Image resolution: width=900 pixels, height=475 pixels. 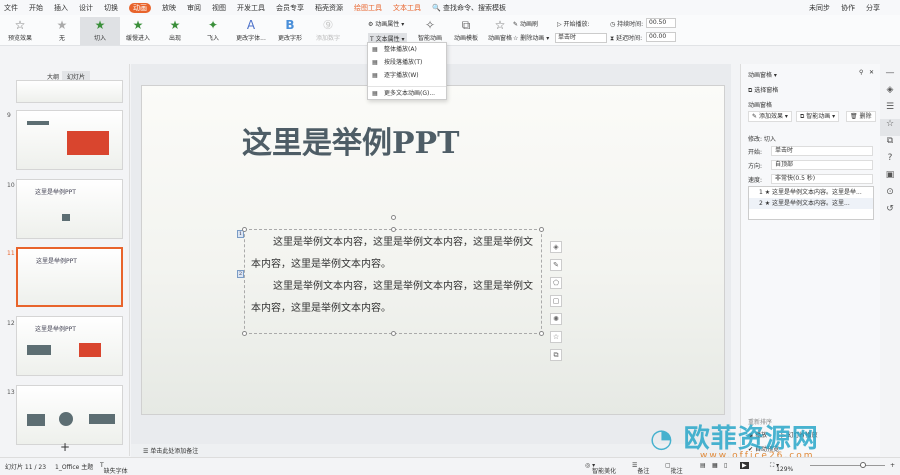 I want to click on effect-cut-in: ★ 切入, so click(x=100, y=31).